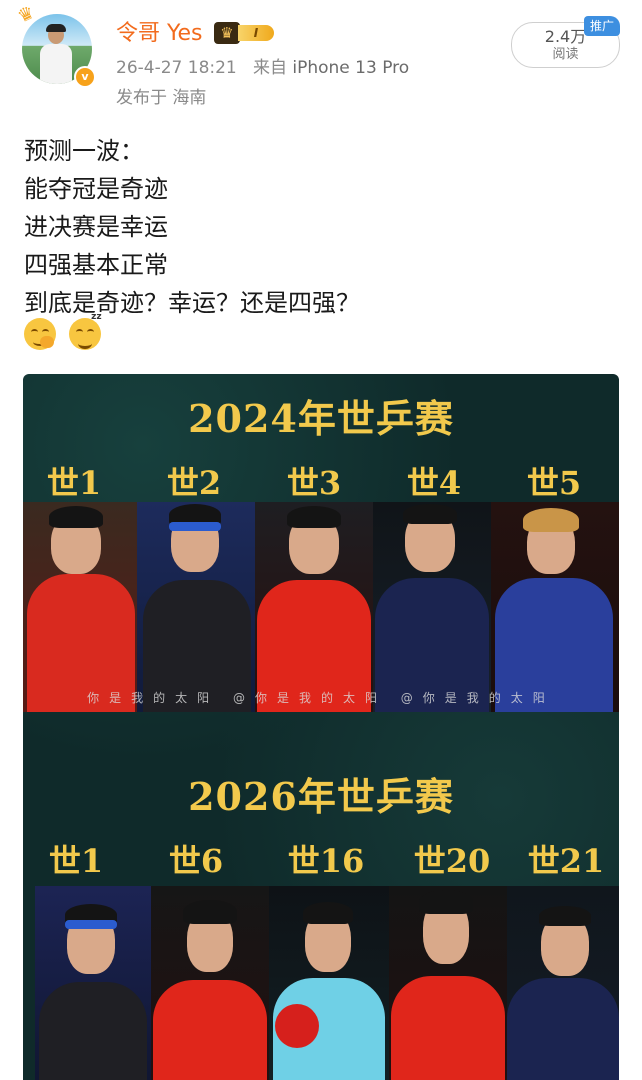 Image resolution: width=642 pixels, height=1080 pixels. I want to click on poster-title-2024: 2024年世乒赛, so click(321, 418).